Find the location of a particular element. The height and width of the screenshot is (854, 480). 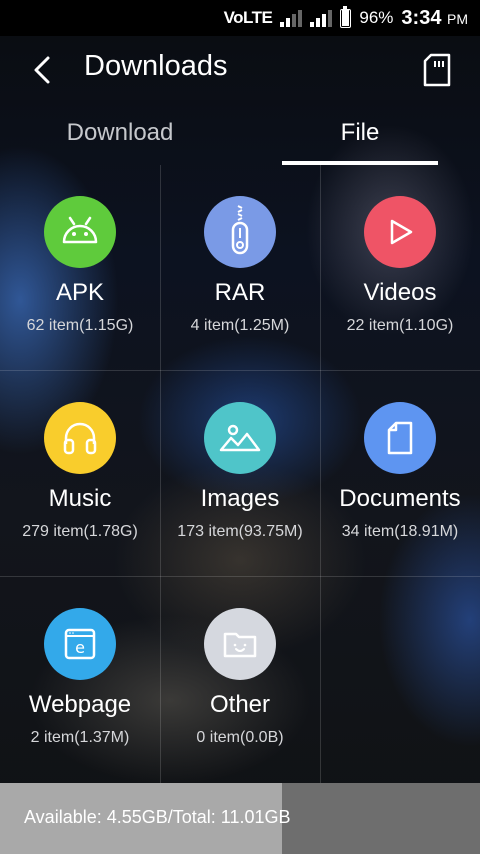

category-name: Webpage is located at coordinates (80, 704).